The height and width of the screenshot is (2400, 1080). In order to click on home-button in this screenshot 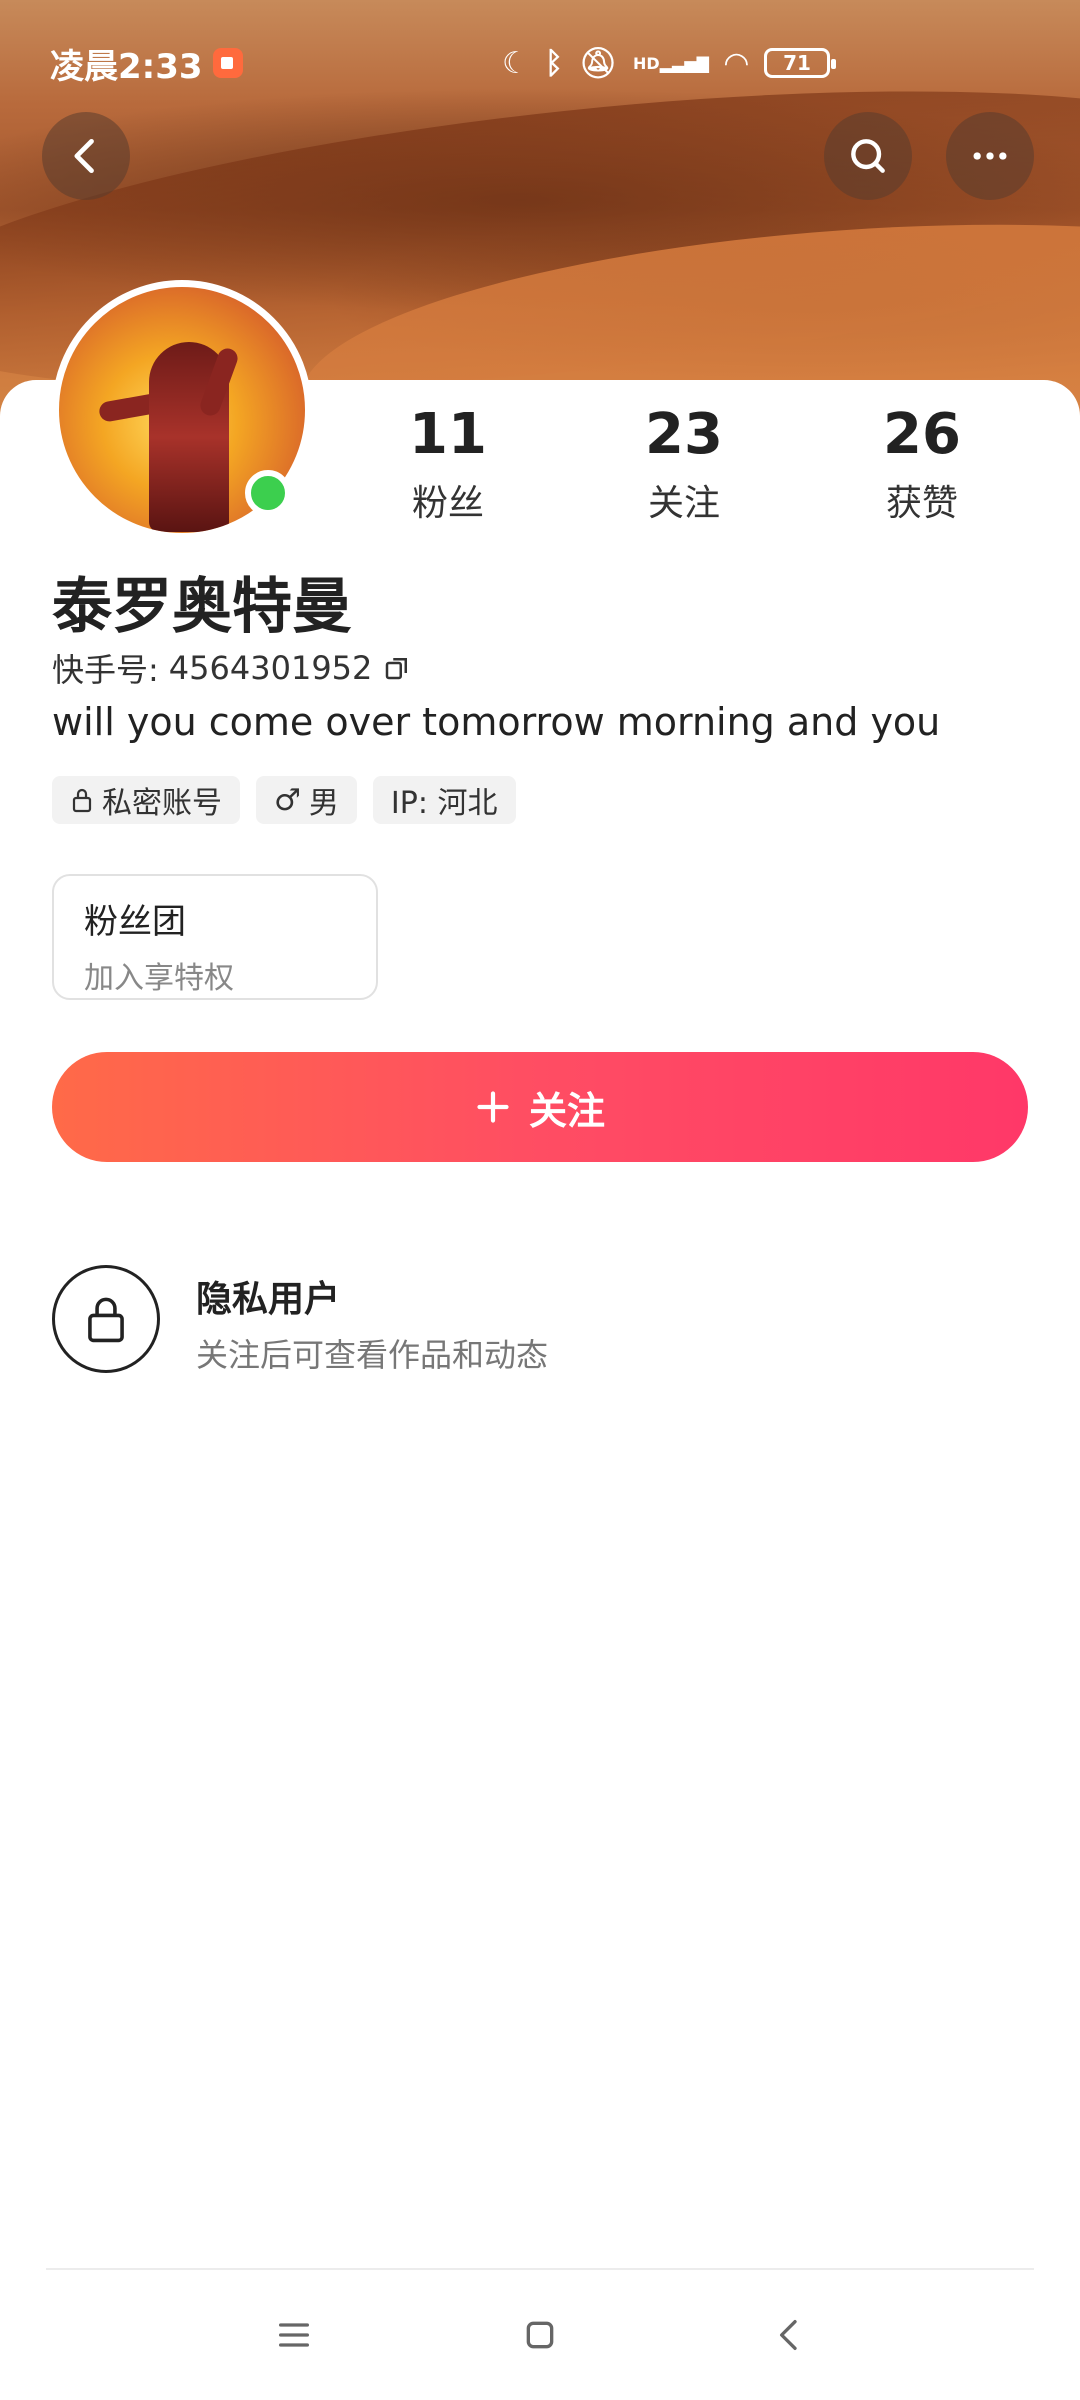, I will do `click(540, 2335)`.